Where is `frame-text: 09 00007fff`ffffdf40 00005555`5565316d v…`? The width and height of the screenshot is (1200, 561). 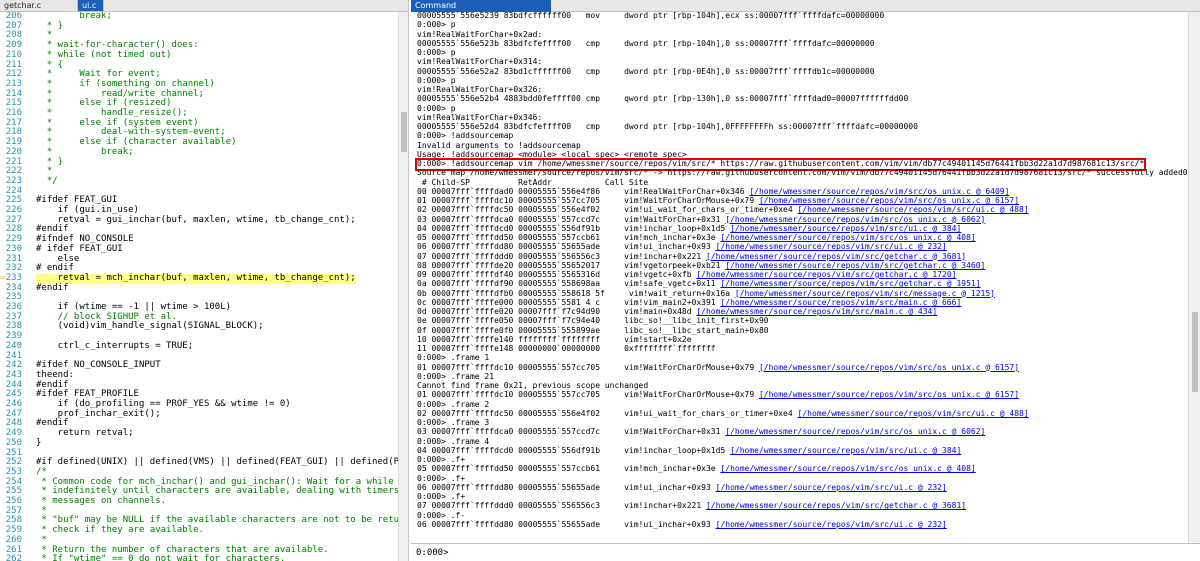 frame-text: 09 00007fff`ffffdf40 00005555`5565316d v… is located at coordinates (557, 274).